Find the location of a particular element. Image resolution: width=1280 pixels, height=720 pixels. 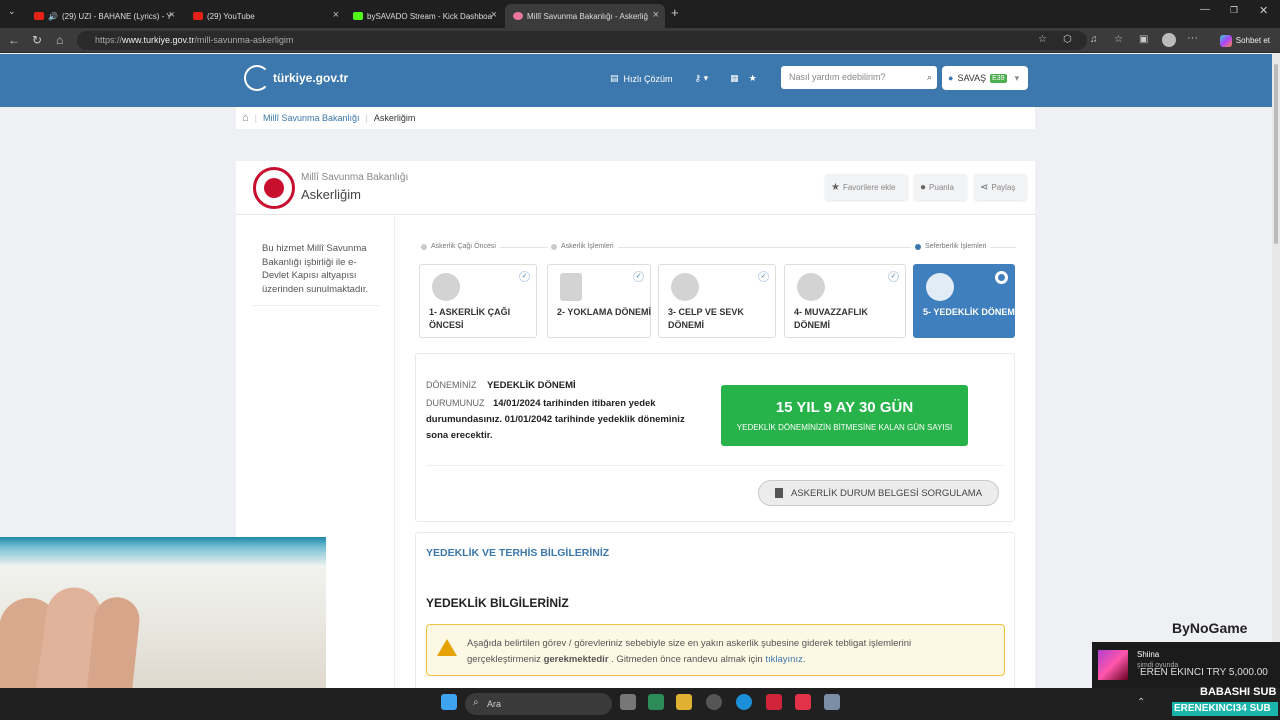

more-icon: ··· is located at coordinates (1192, 38).